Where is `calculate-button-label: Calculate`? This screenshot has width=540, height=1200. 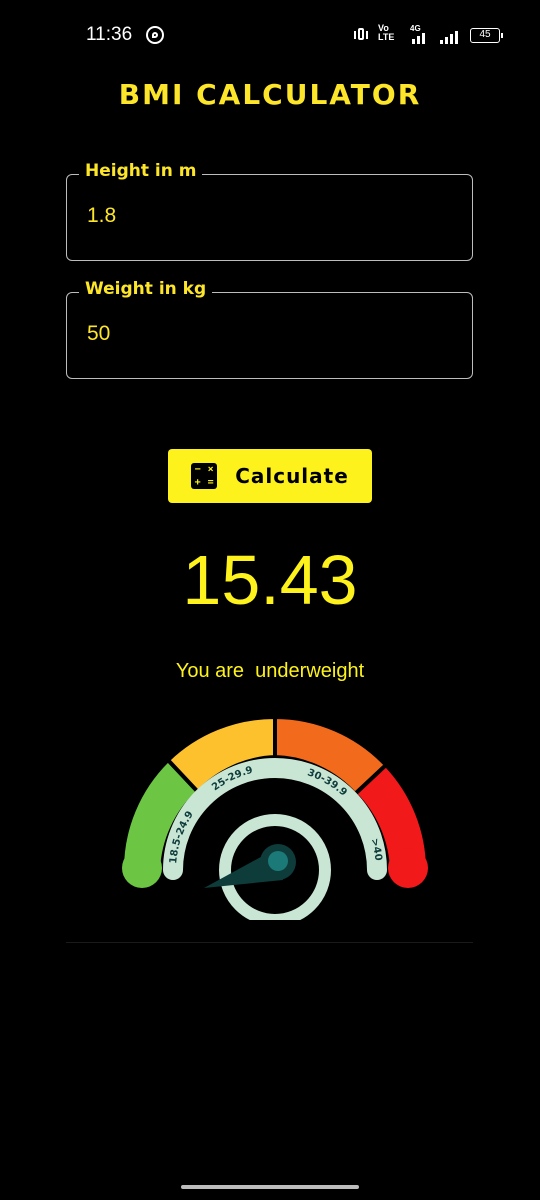
calculate-button-label: Calculate is located at coordinates (292, 476).